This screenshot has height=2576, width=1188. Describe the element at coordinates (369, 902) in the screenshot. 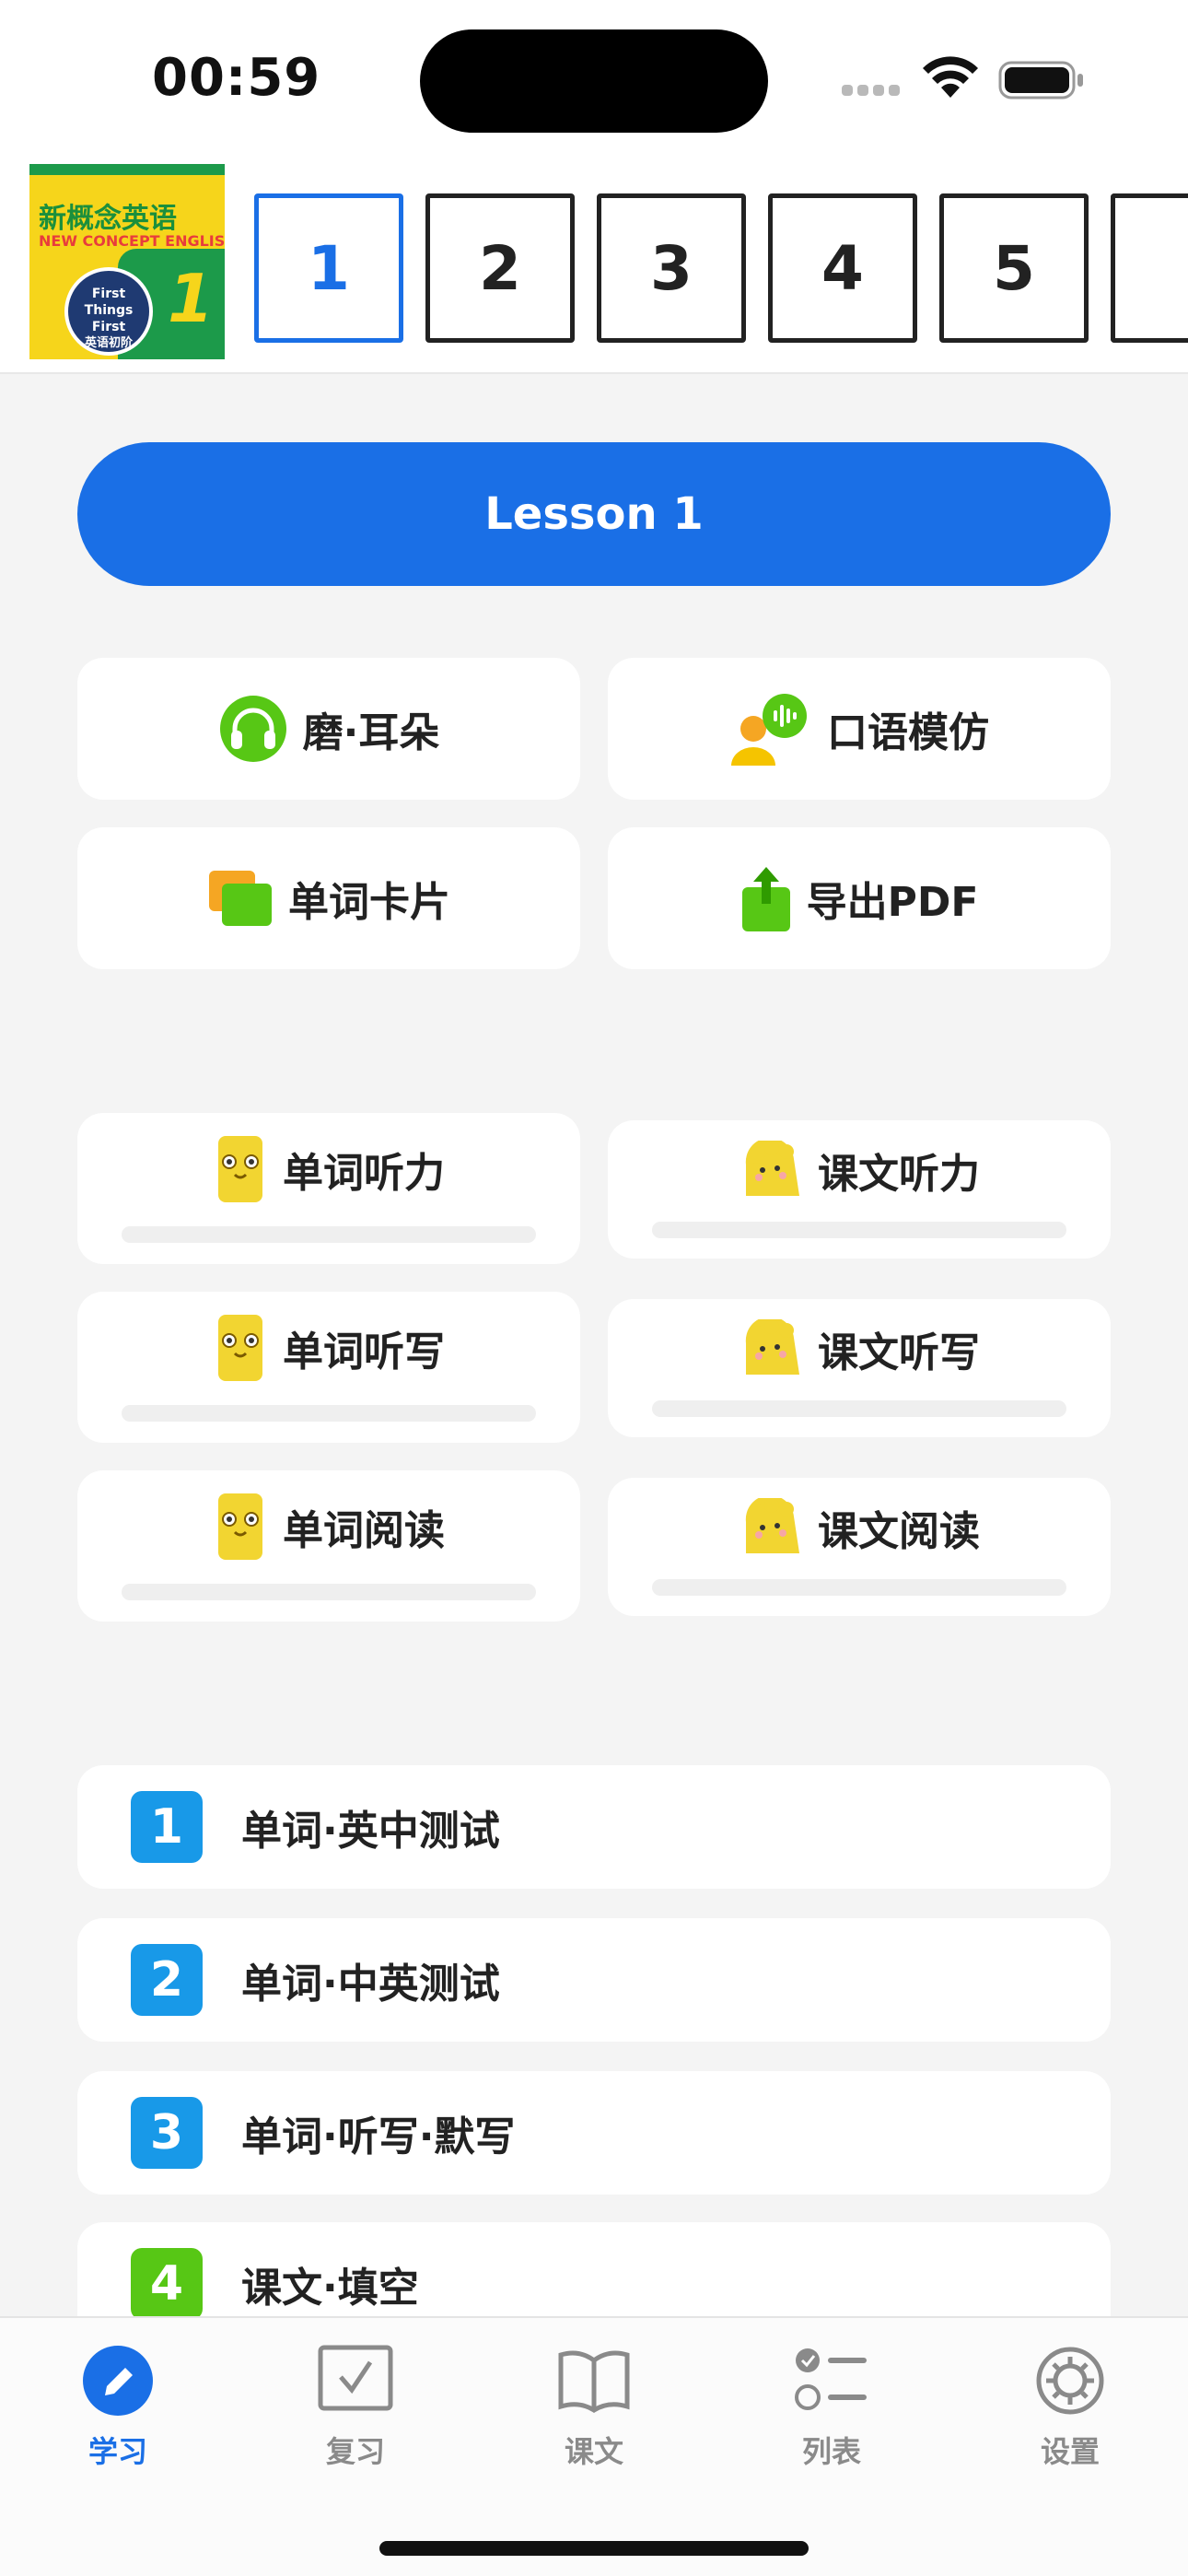

I see `tool-card-label: 单词卡片` at that location.